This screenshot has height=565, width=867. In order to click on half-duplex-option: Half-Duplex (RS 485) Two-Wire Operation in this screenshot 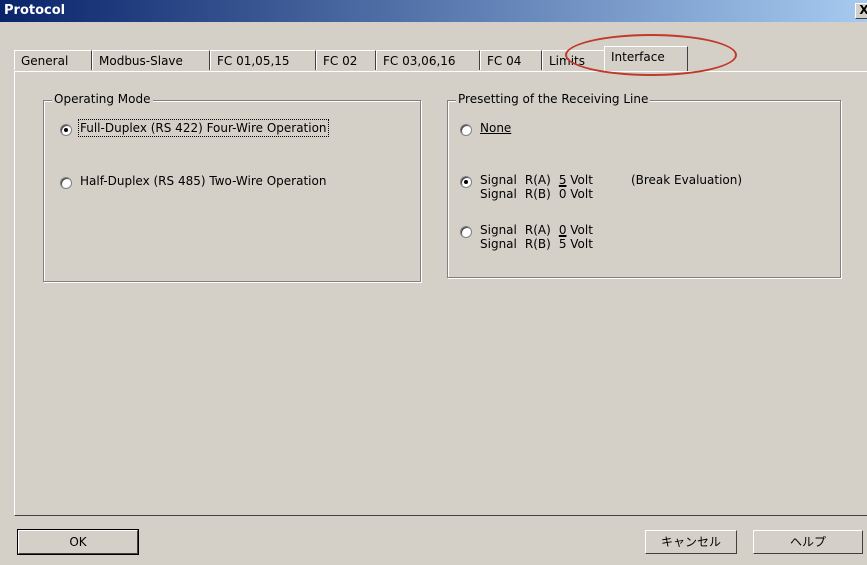, I will do `click(193, 181)`.